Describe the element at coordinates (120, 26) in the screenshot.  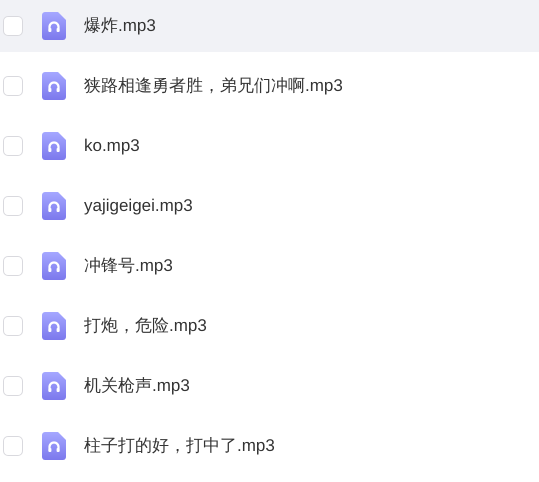
I see `file-name: 爆炸.mp3` at that location.